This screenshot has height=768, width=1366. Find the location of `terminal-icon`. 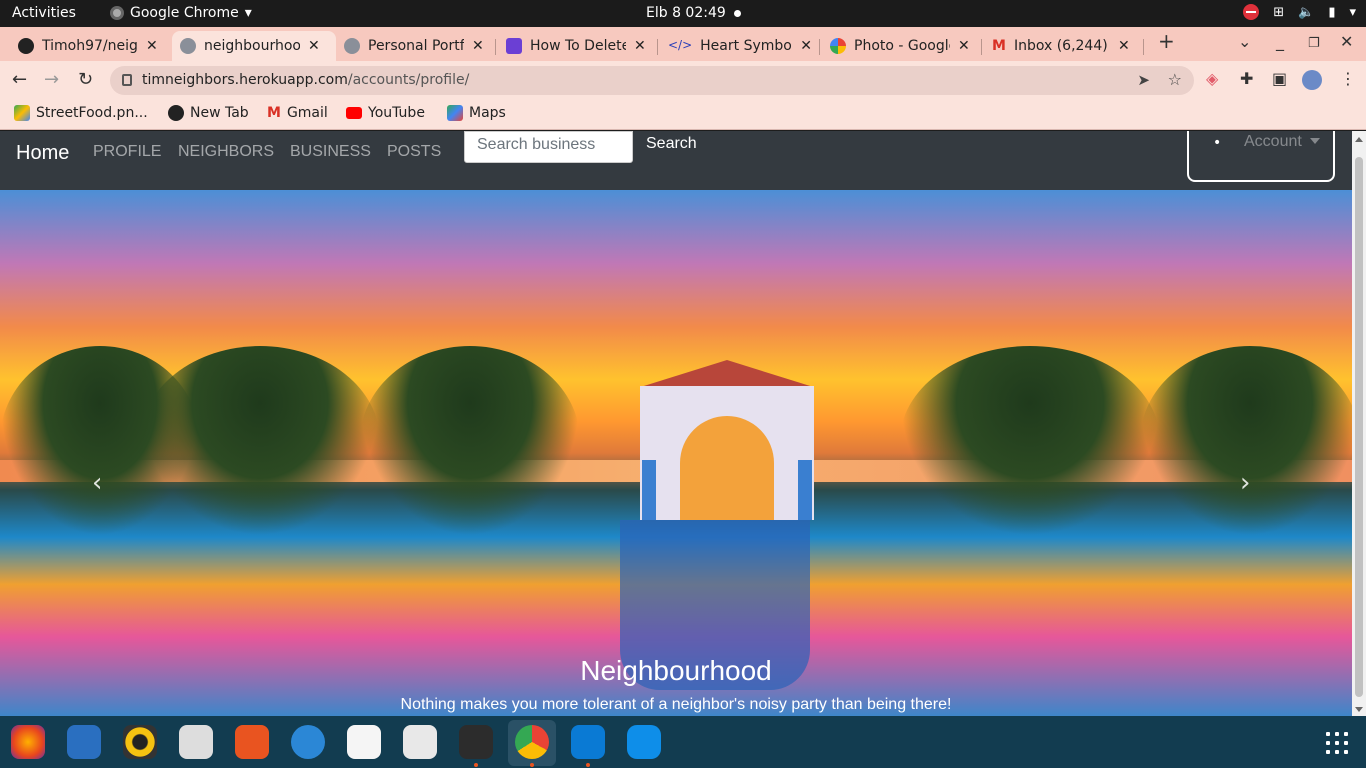

terminal-icon is located at coordinates (476, 746).